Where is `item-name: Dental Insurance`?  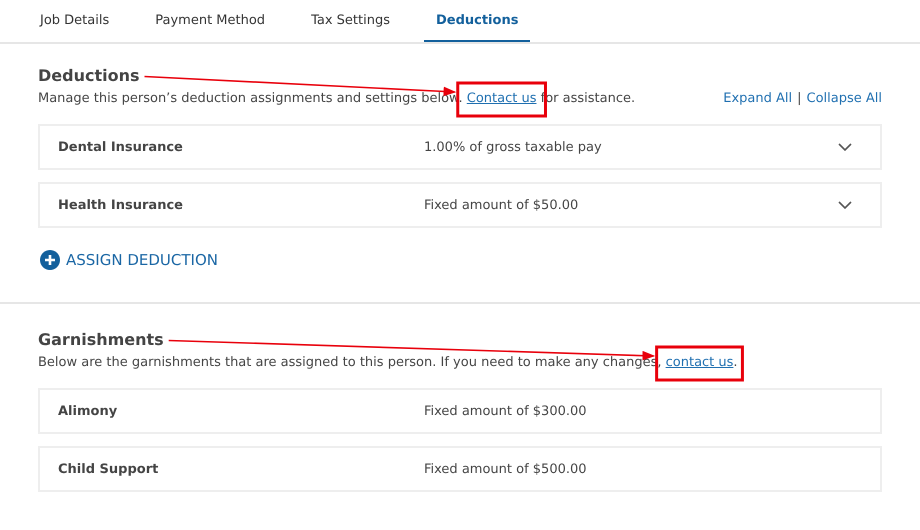 item-name: Dental Insurance is located at coordinates (120, 147).